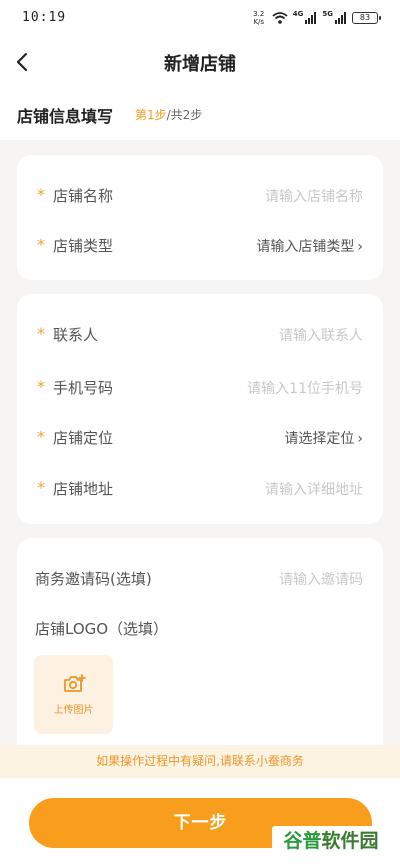 This screenshot has height=866, width=400. What do you see at coordinates (76, 335) in the screenshot?
I see `contact-label: 联系人` at bounding box center [76, 335].